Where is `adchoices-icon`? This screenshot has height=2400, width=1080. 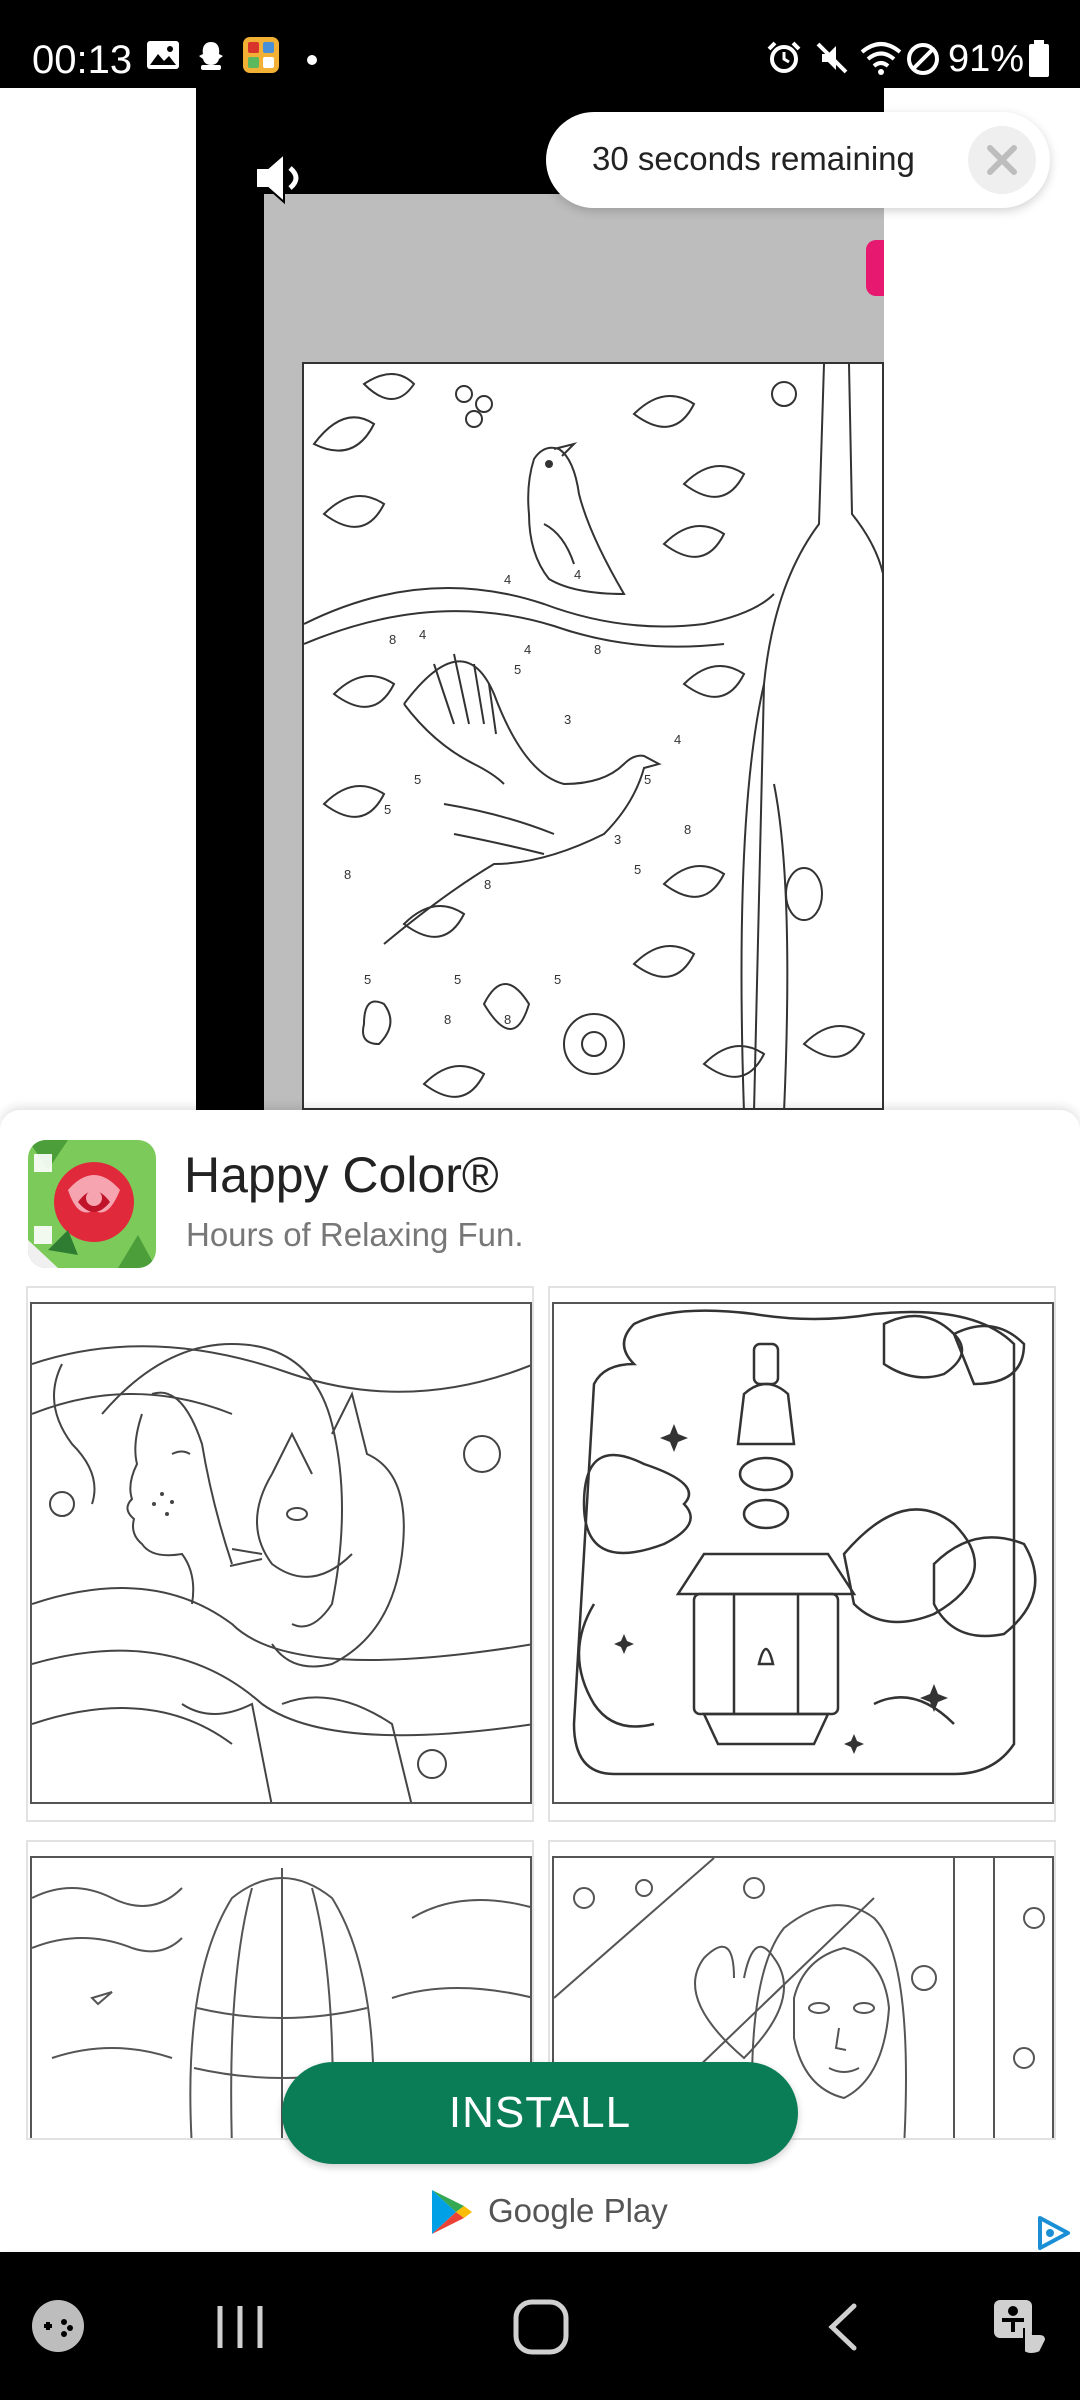 adchoices-icon is located at coordinates (1054, 2233).